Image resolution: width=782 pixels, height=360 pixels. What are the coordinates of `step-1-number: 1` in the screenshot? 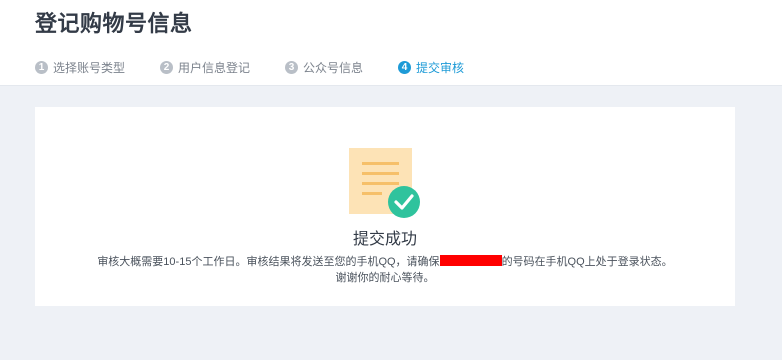 It's located at (41, 67).